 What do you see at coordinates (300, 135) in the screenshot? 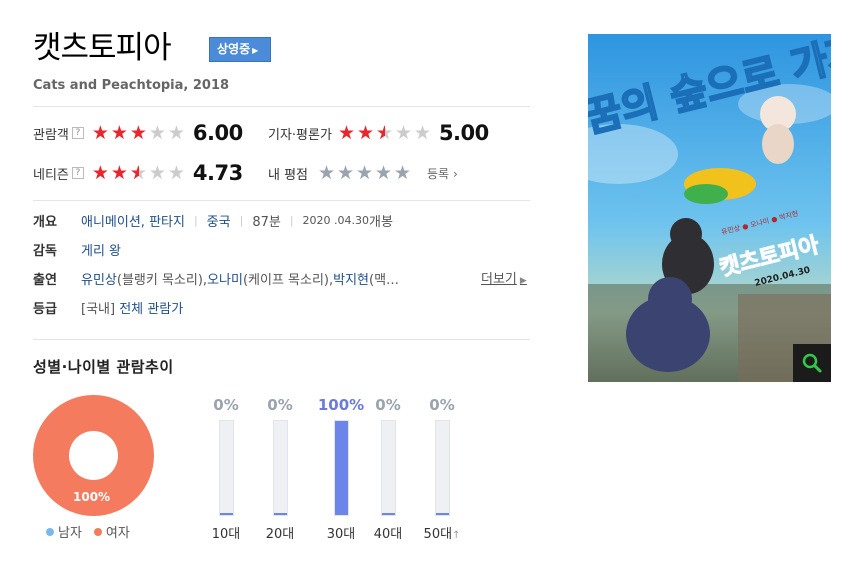
I see `critic-rating-label: 기자·평론가` at bounding box center [300, 135].